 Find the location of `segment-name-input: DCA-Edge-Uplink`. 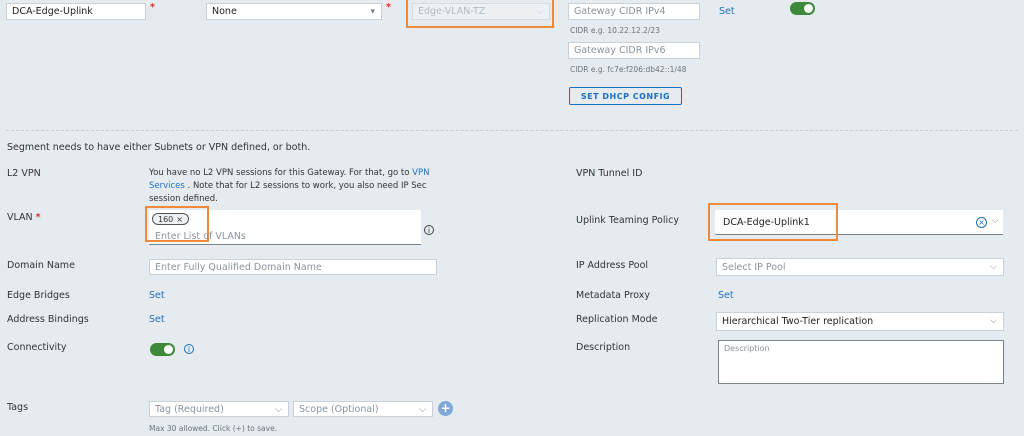

segment-name-input: DCA-Edge-Uplink is located at coordinates (76, 11).